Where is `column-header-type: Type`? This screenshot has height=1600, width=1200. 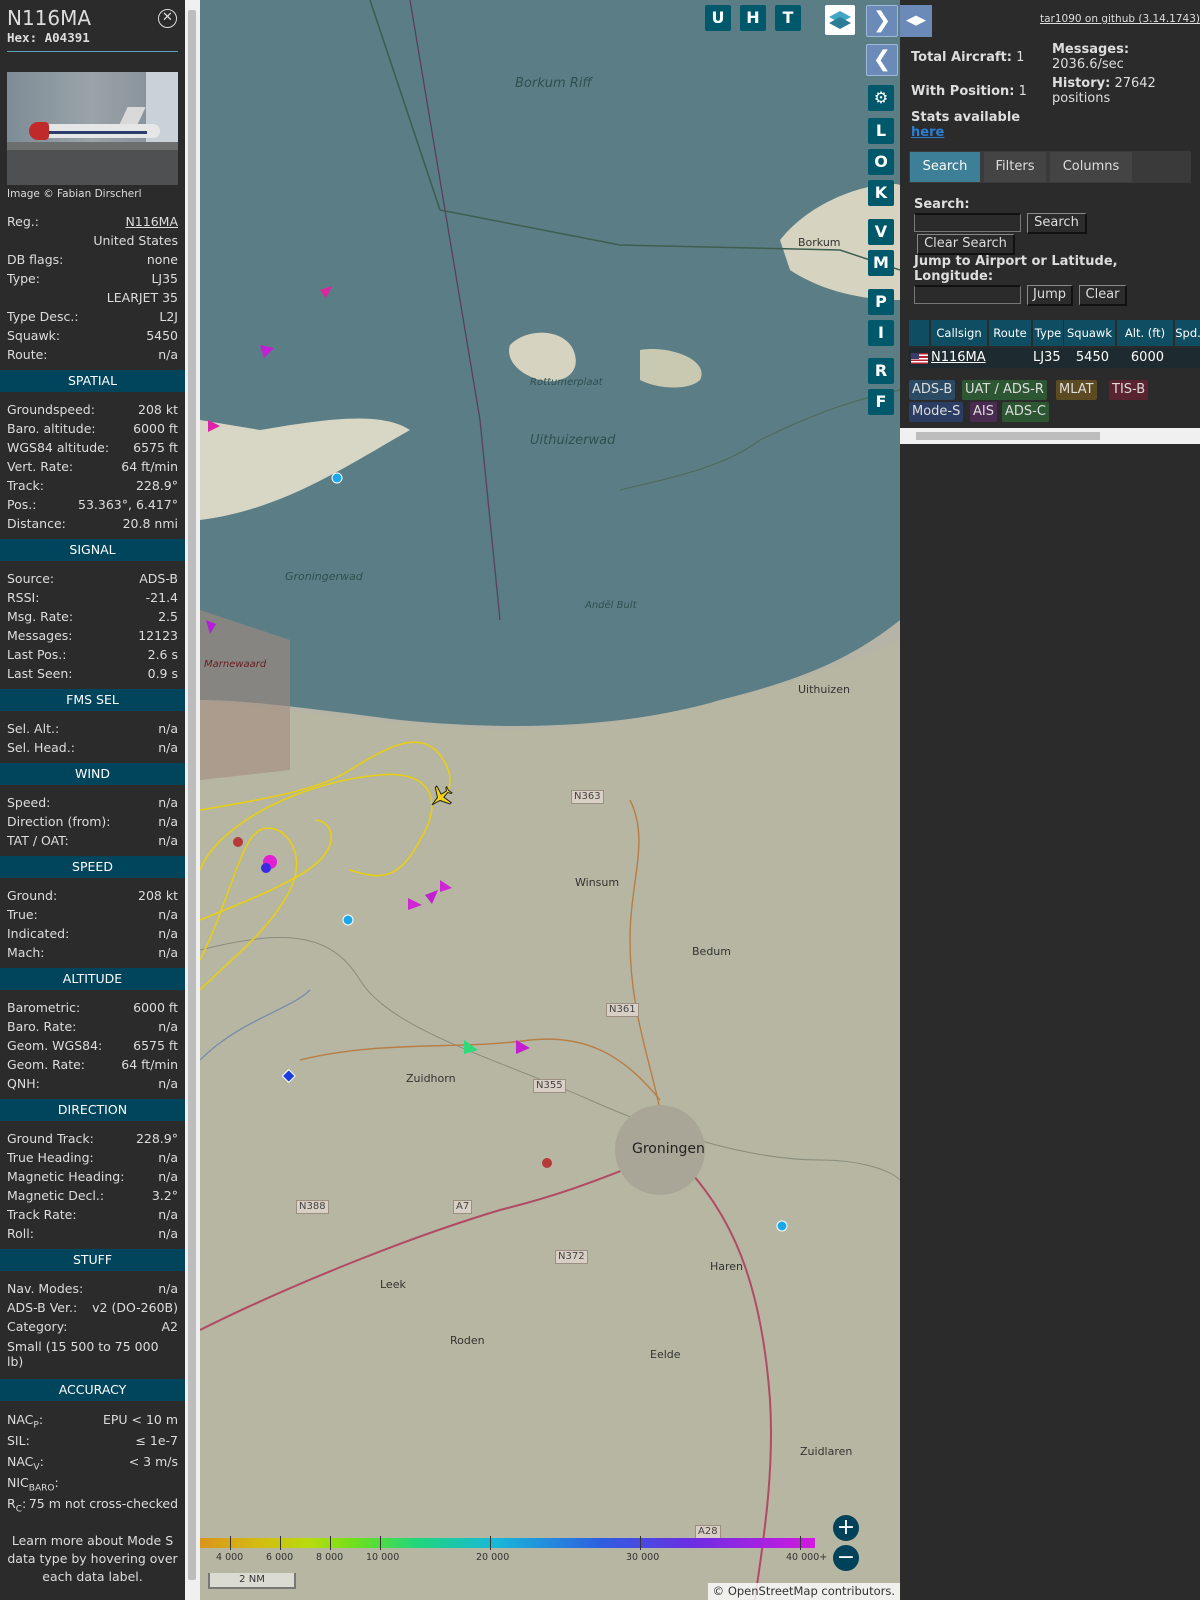
column-header-type: Type is located at coordinates (1048, 333).